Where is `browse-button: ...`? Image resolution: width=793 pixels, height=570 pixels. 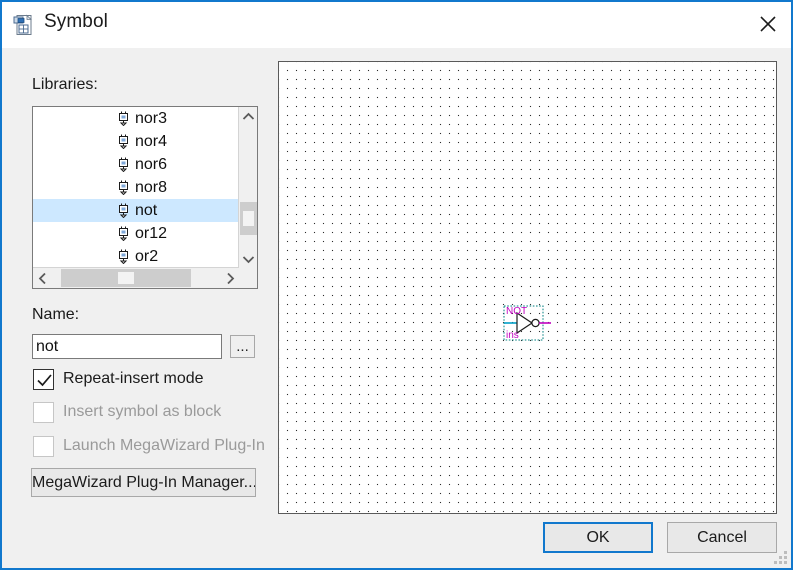 browse-button: ... is located at coordinates (242, 346).